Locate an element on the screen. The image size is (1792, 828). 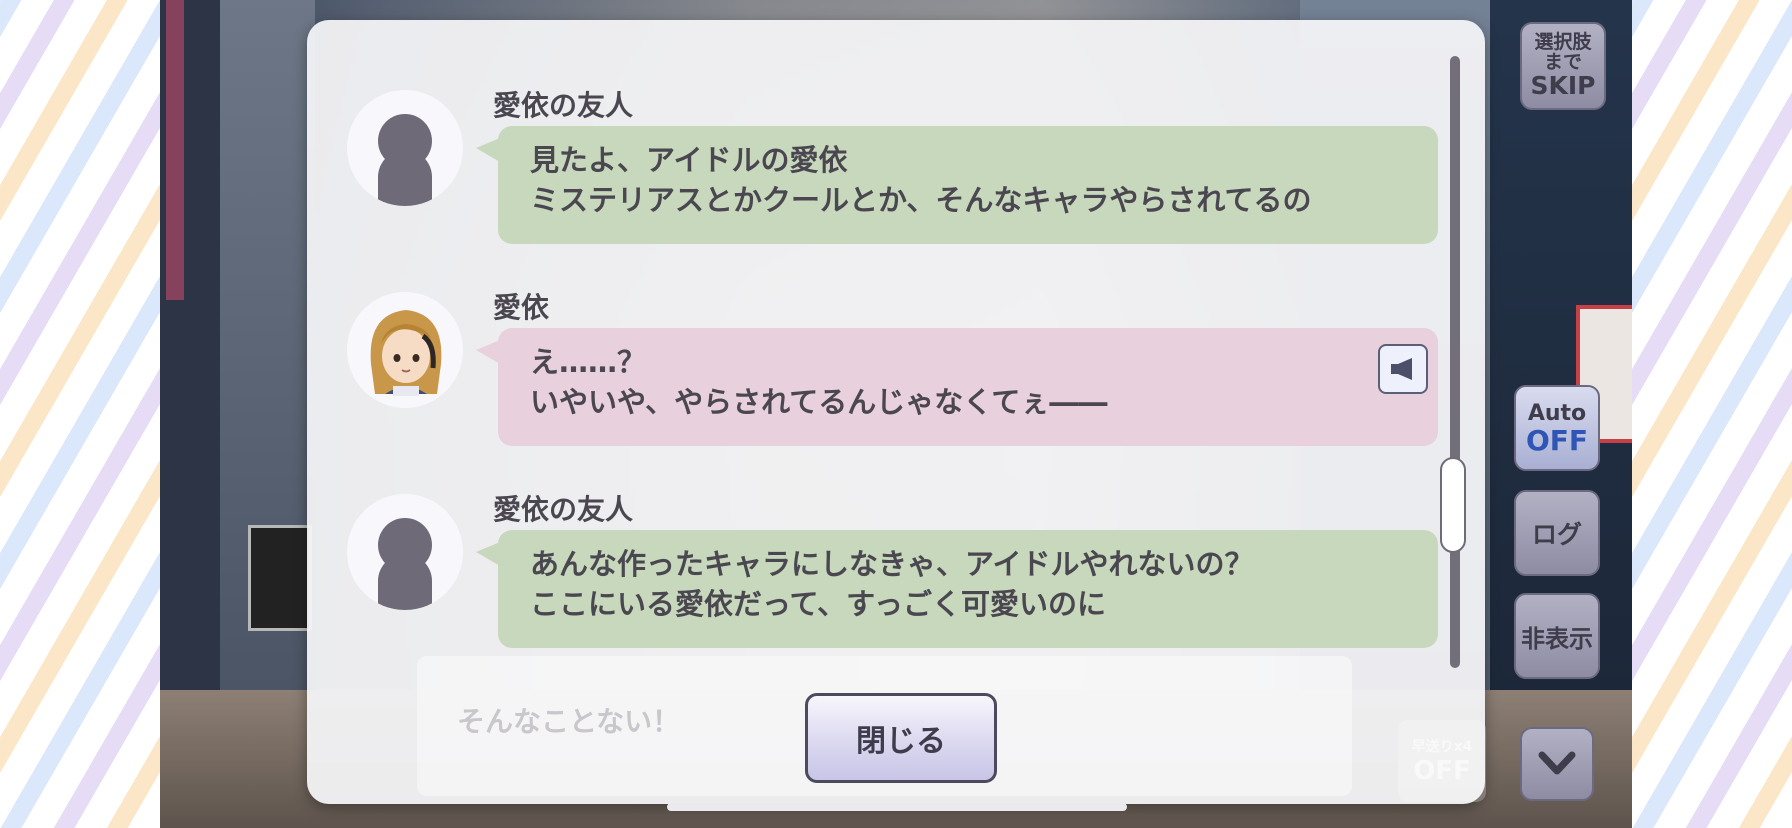
close-label: 閉じる is located at coordinates (901, 741).